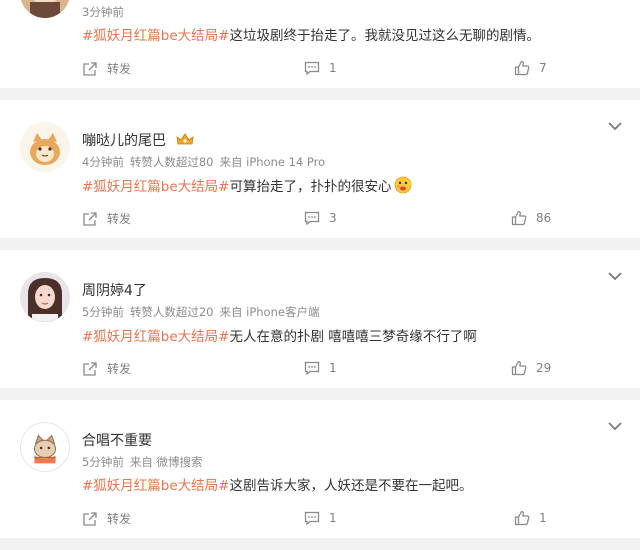 The width and height of the screenshot is (640, 550). Describe the element at coordinates (402, 185) in the screenshot. I see `emoji-face-icon` at that location.